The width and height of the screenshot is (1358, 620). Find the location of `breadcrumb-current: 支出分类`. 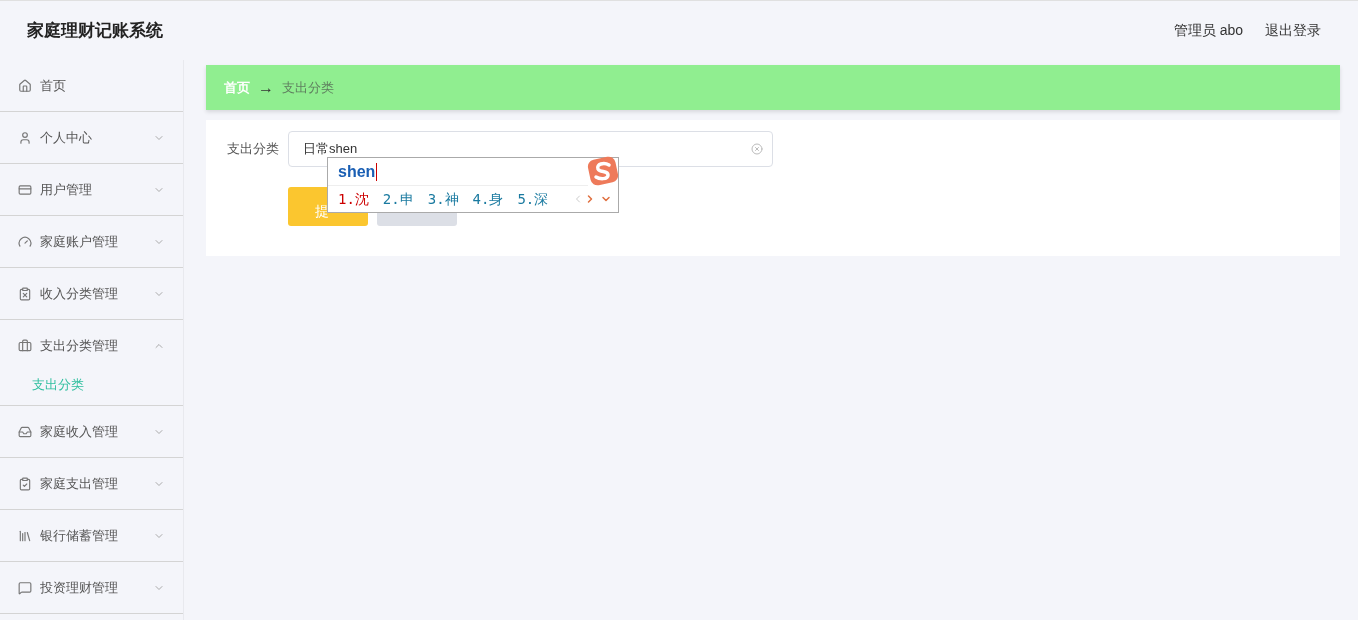

breadcrumb-current: 支出分类 is located at coordinates (308, 87).